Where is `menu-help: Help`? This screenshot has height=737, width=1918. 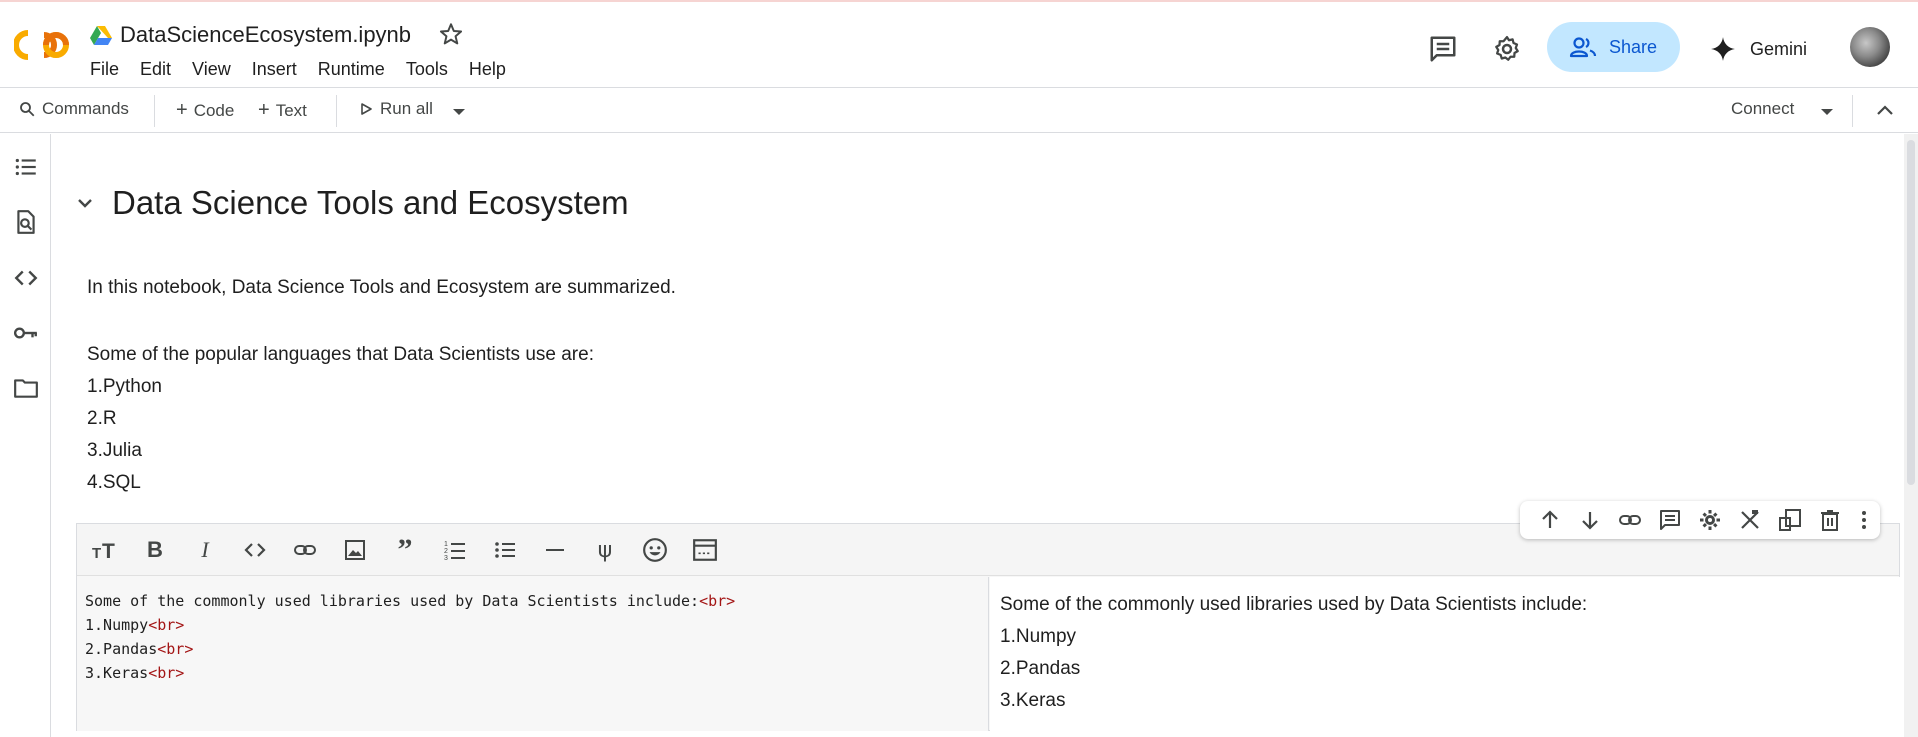 menu-help: Help is located at coordinates (487, 69).